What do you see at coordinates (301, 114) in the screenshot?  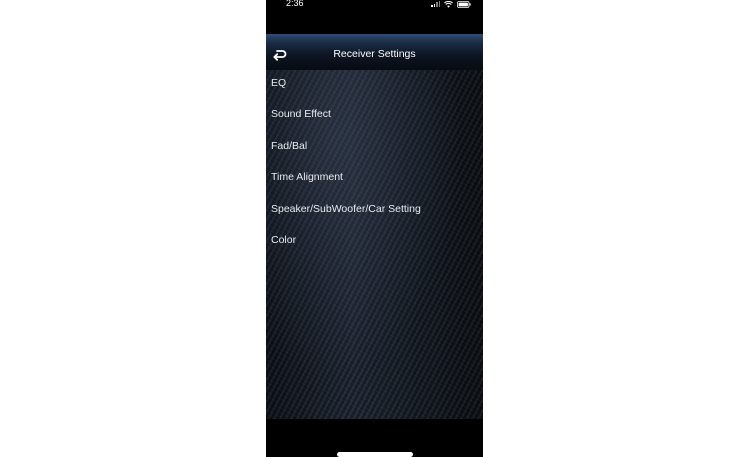 I see `menu-item-sound-effect: Sound Effect` at bounding box center [301, 114].